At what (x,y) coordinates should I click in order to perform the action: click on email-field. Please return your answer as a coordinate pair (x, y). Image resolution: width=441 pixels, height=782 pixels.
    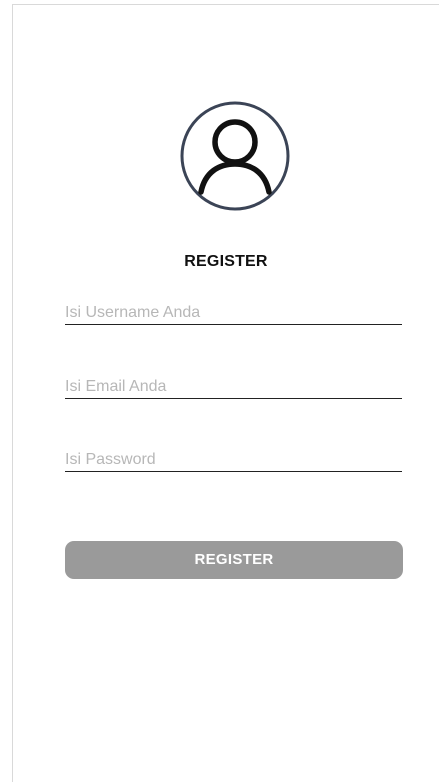
    Looking at the image, I should click on (233, 384).